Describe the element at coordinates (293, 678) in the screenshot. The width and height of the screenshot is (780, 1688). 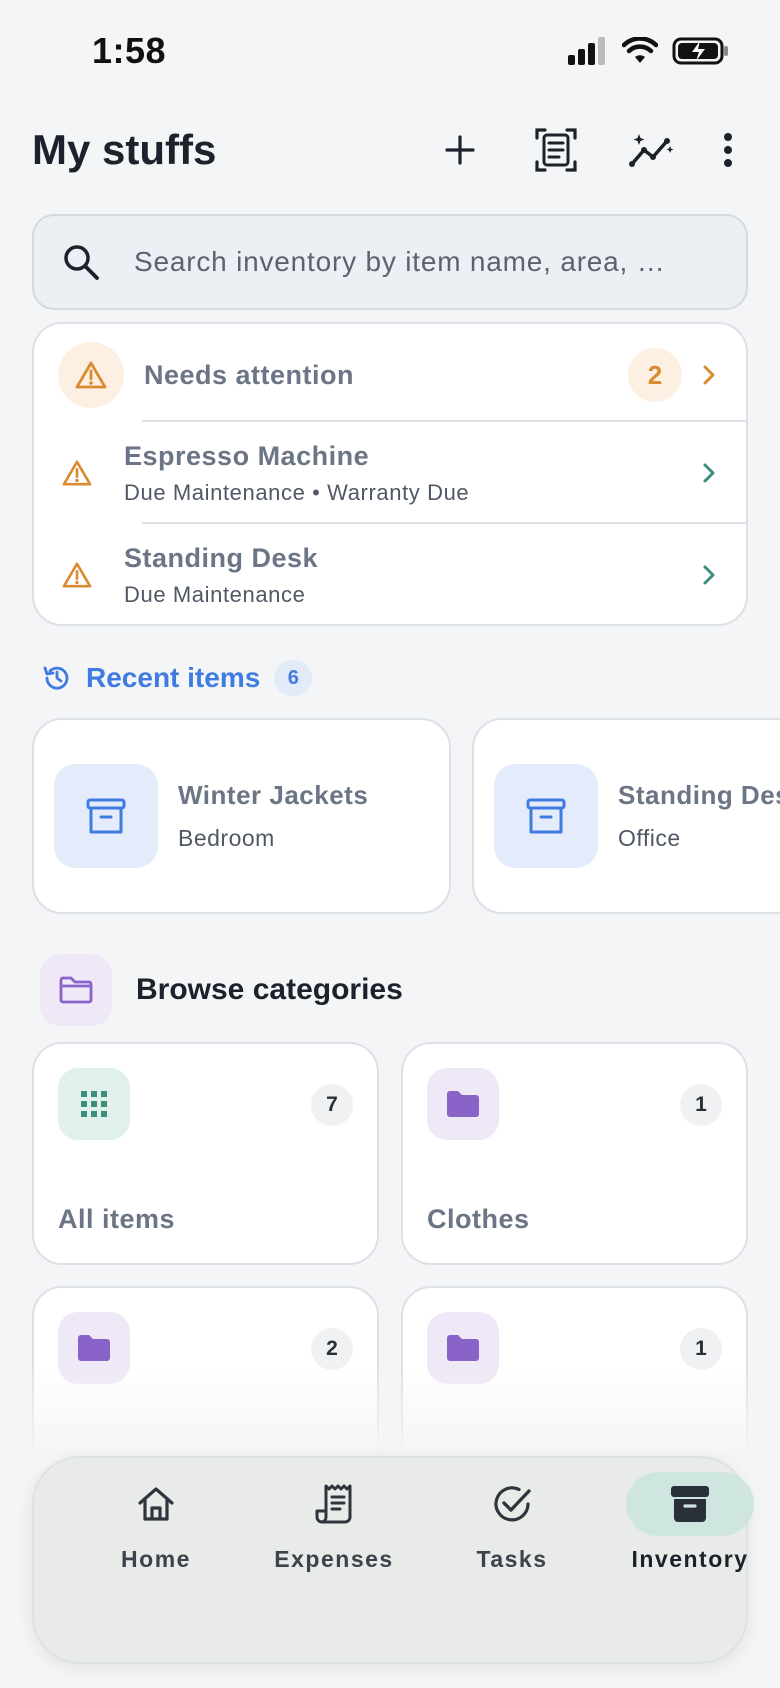
I see `recent-items-count: 6` at that location.